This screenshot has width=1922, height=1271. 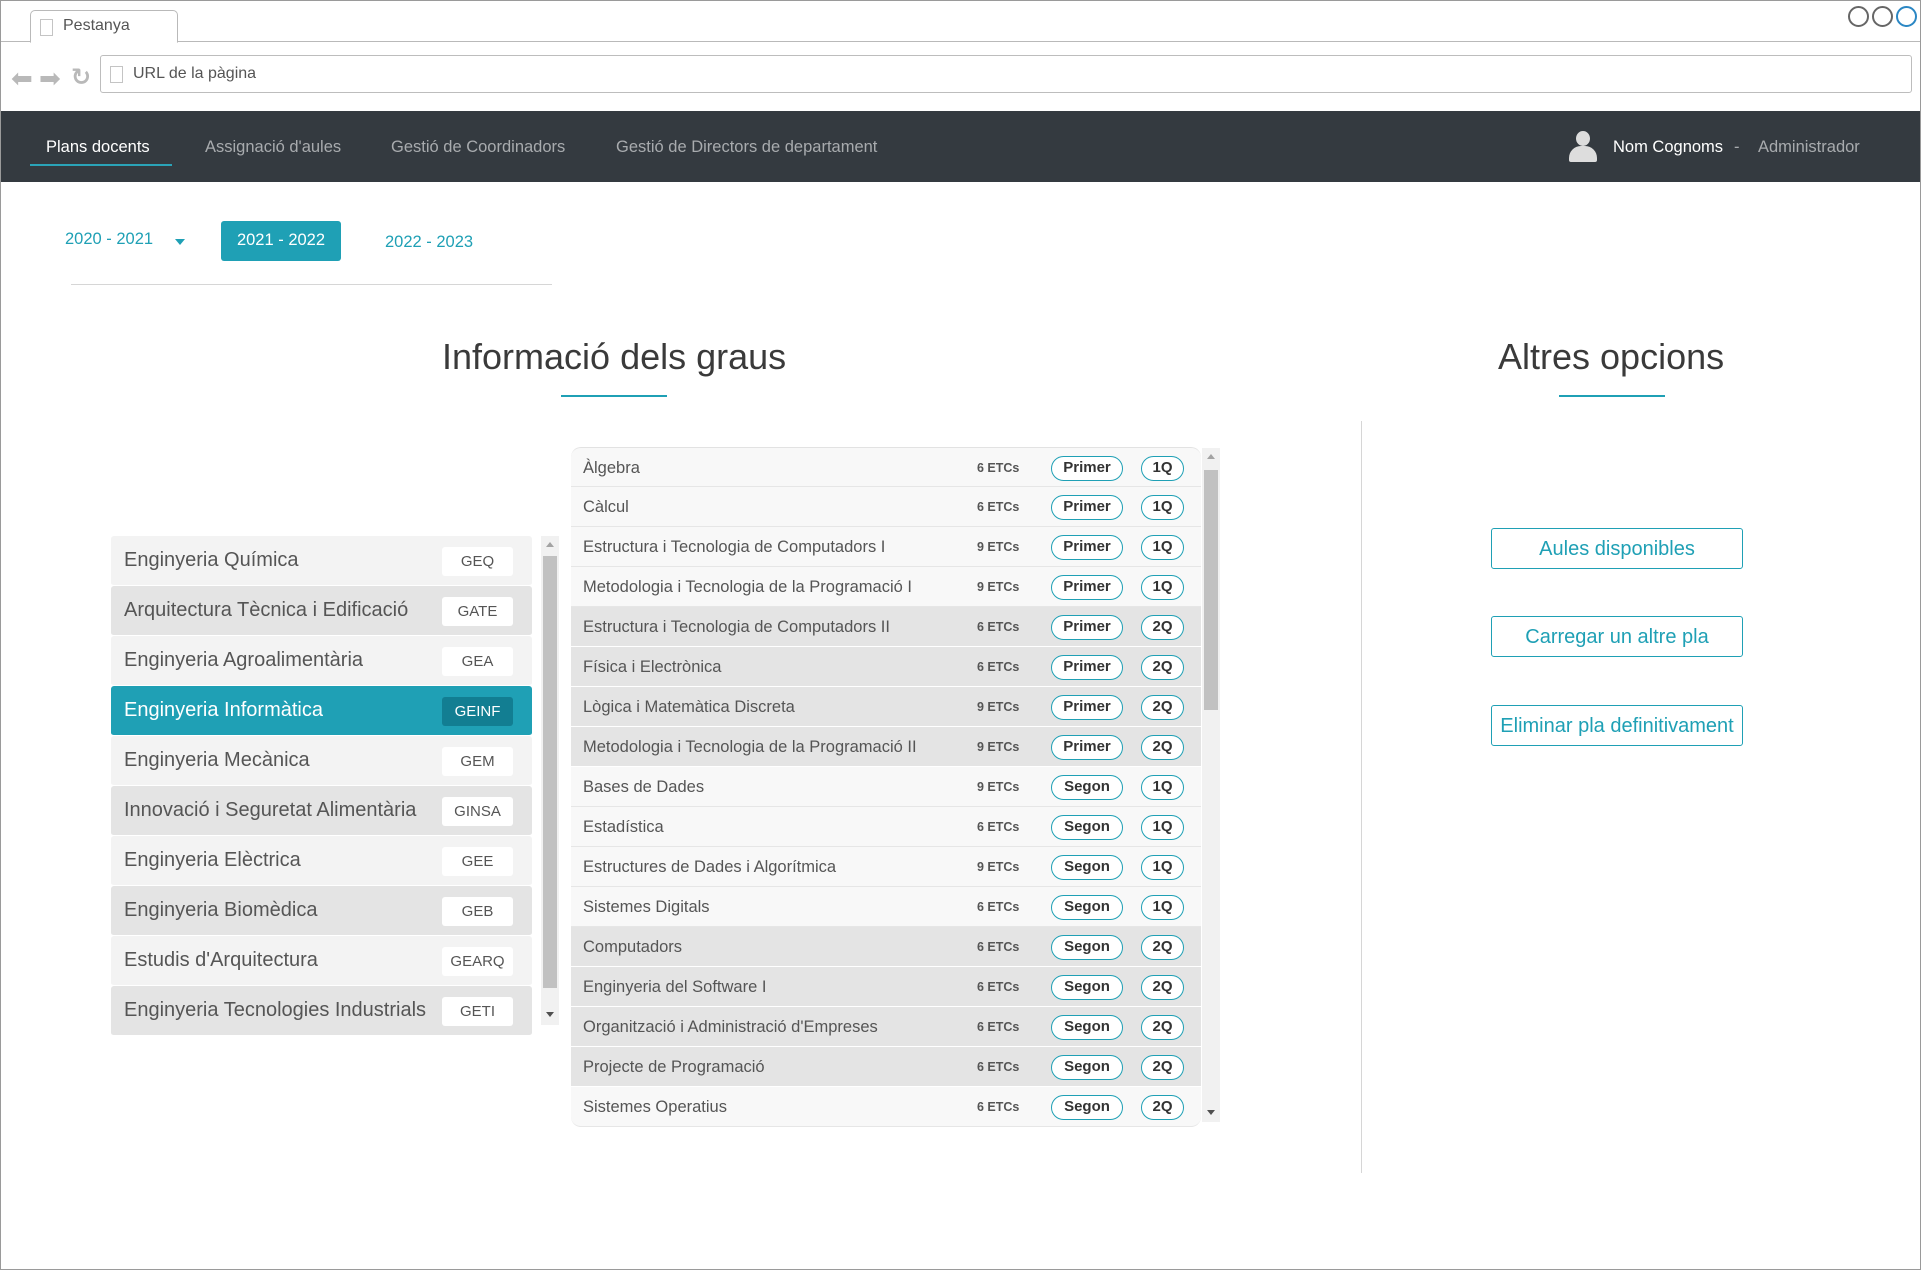 I want to click on degree-code-badge: GEINF, so click(x=477, y=711).